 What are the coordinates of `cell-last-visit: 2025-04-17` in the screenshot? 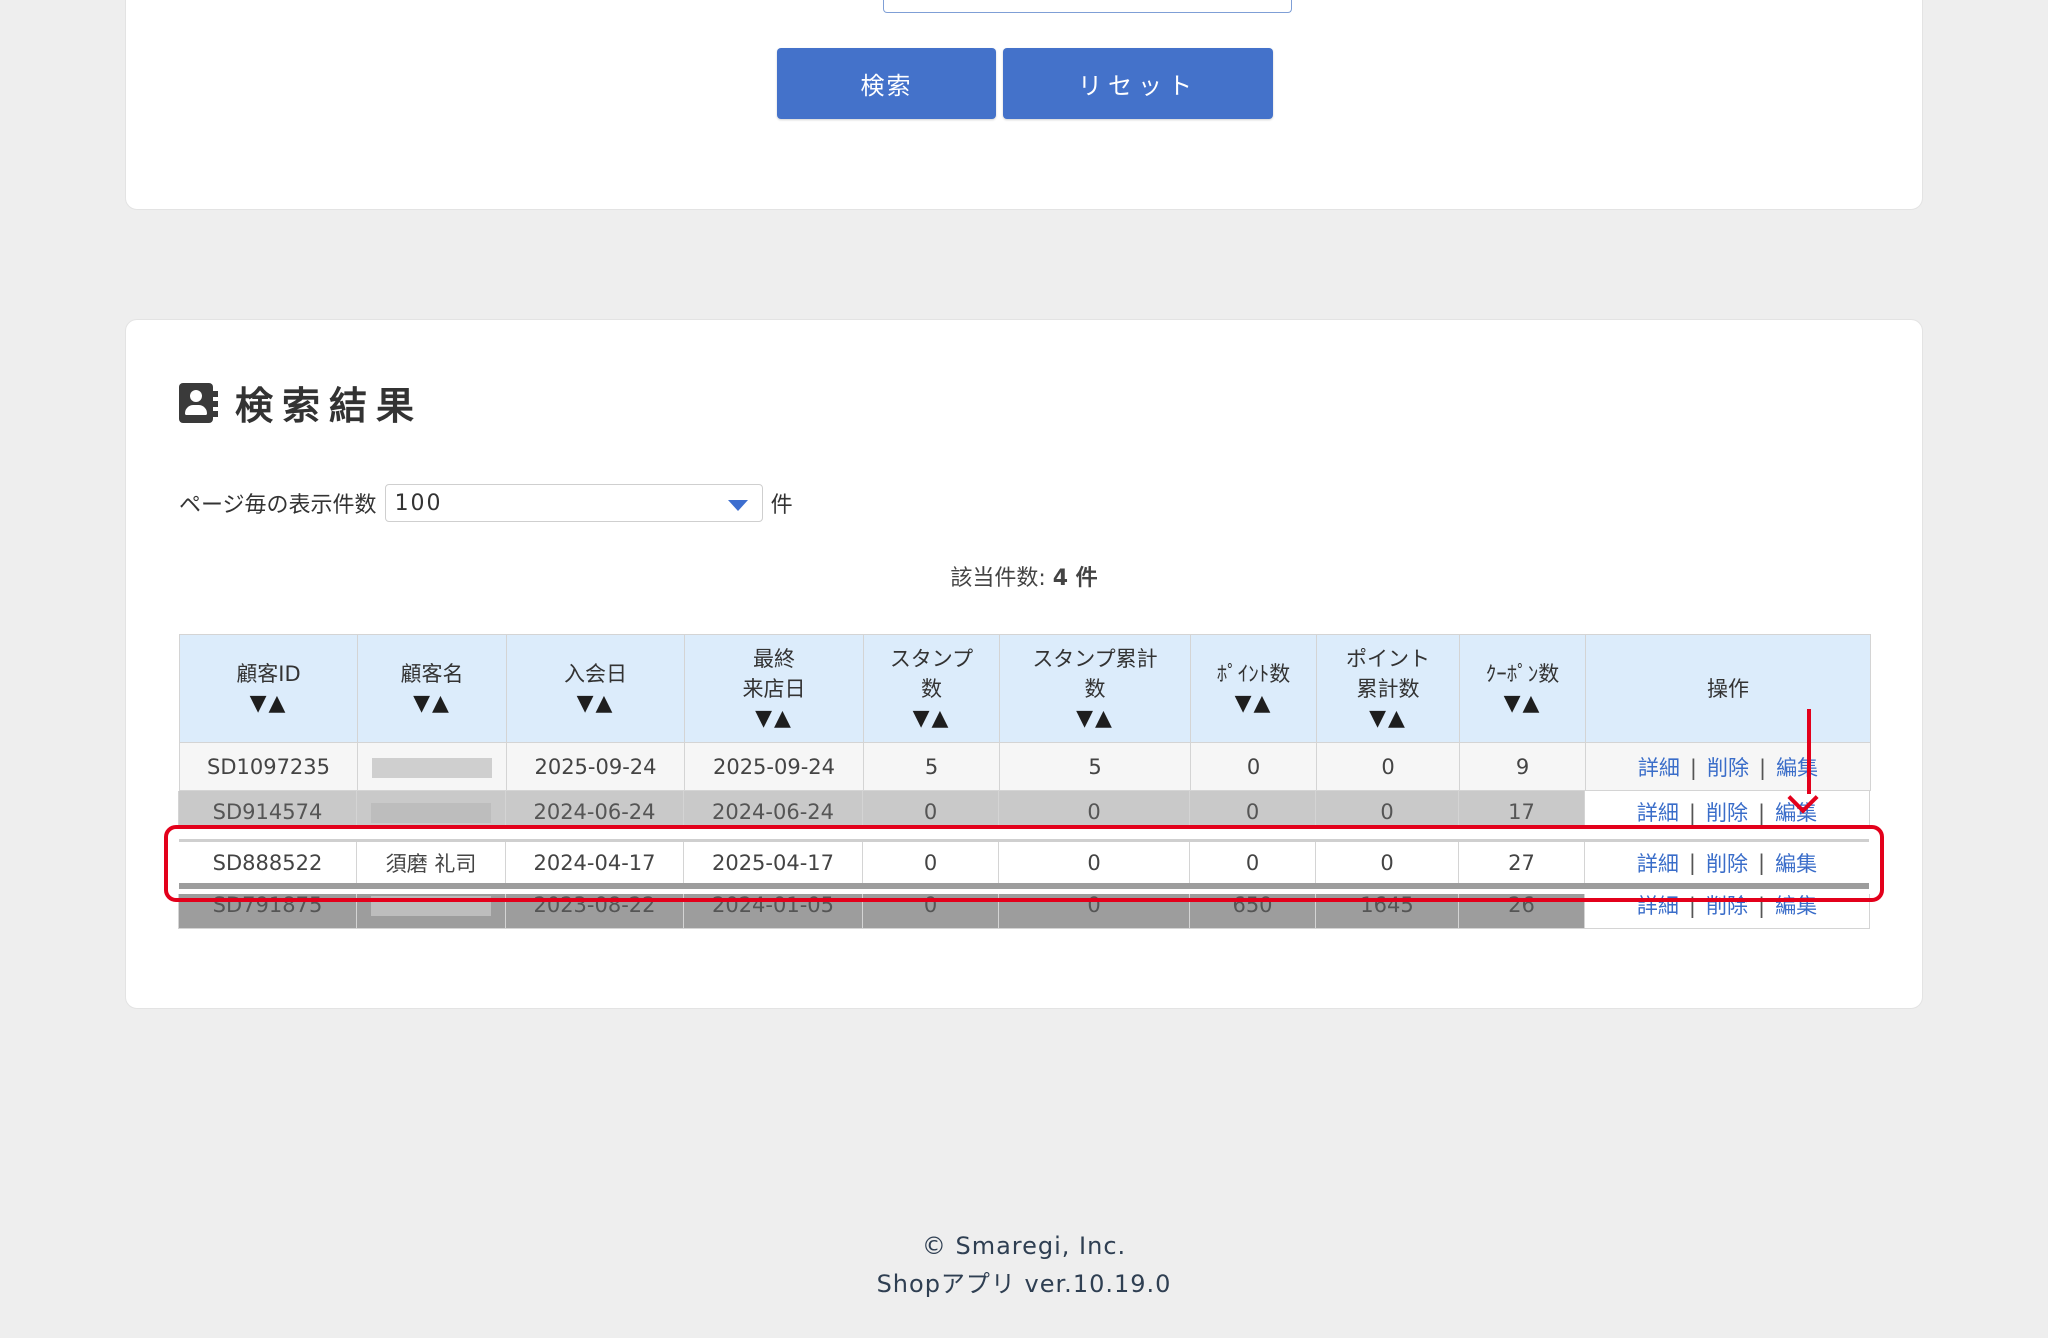 It's located at (773, 862).